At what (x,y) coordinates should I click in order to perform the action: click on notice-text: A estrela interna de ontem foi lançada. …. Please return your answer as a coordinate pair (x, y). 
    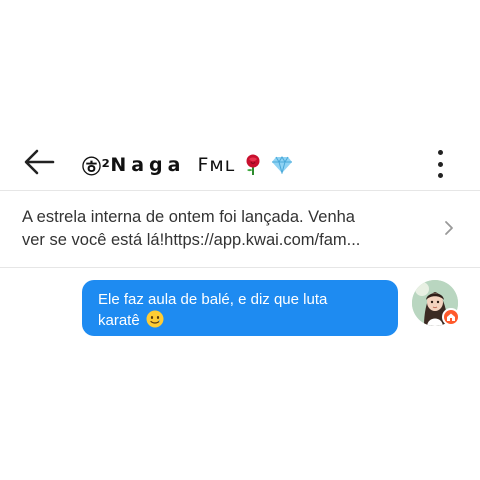
    Looking at the image, I should click on (222, 229).